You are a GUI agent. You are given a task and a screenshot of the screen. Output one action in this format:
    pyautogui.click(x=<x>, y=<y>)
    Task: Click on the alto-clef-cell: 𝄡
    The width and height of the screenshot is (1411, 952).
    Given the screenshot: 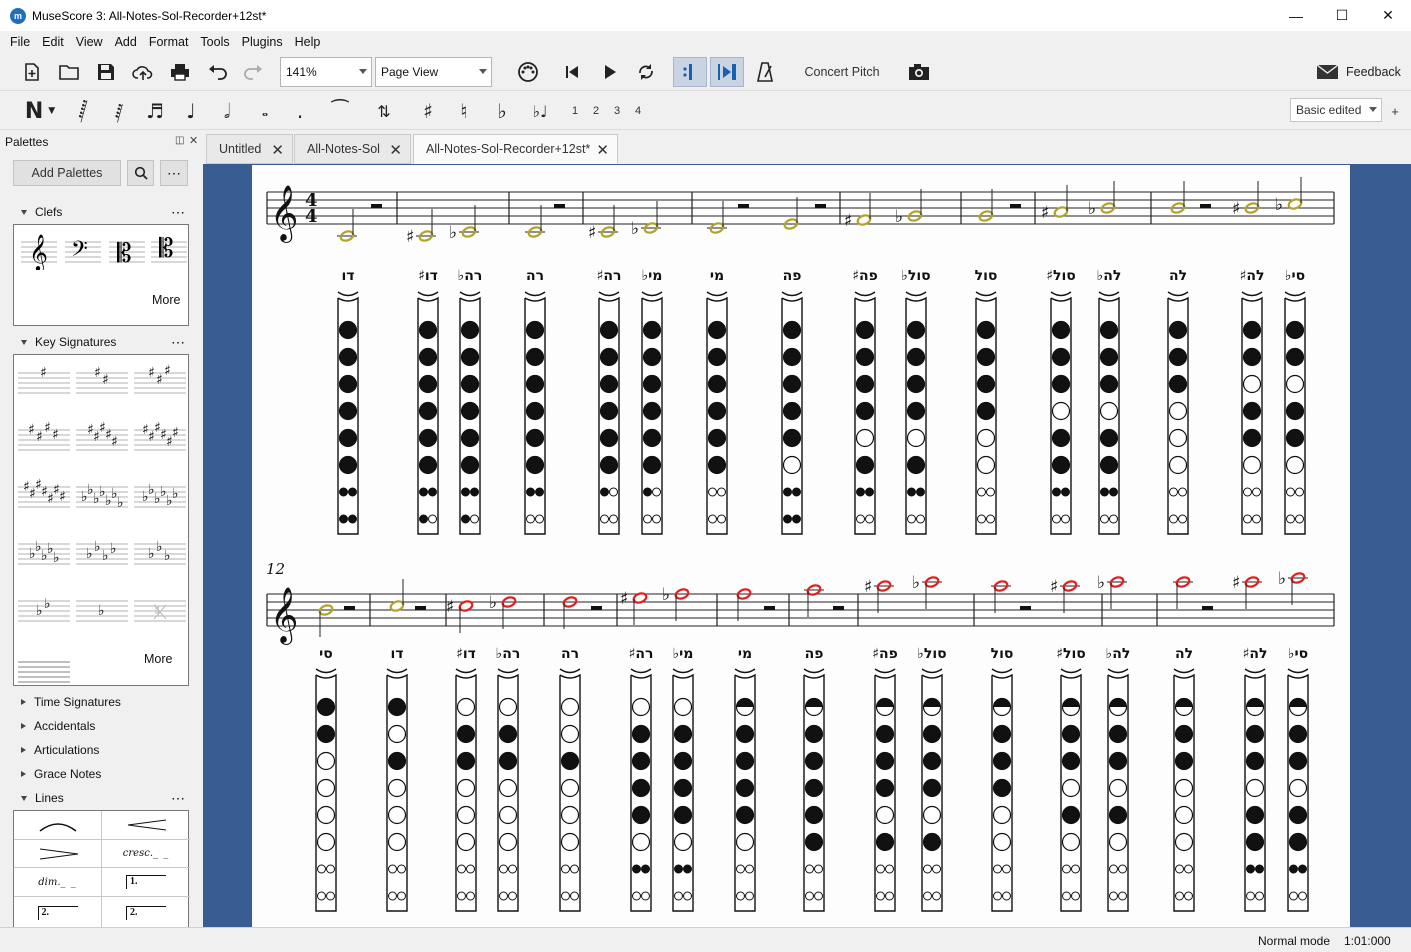 What is the action you would take?
    pyautogui.click(x=127, y=250)
    